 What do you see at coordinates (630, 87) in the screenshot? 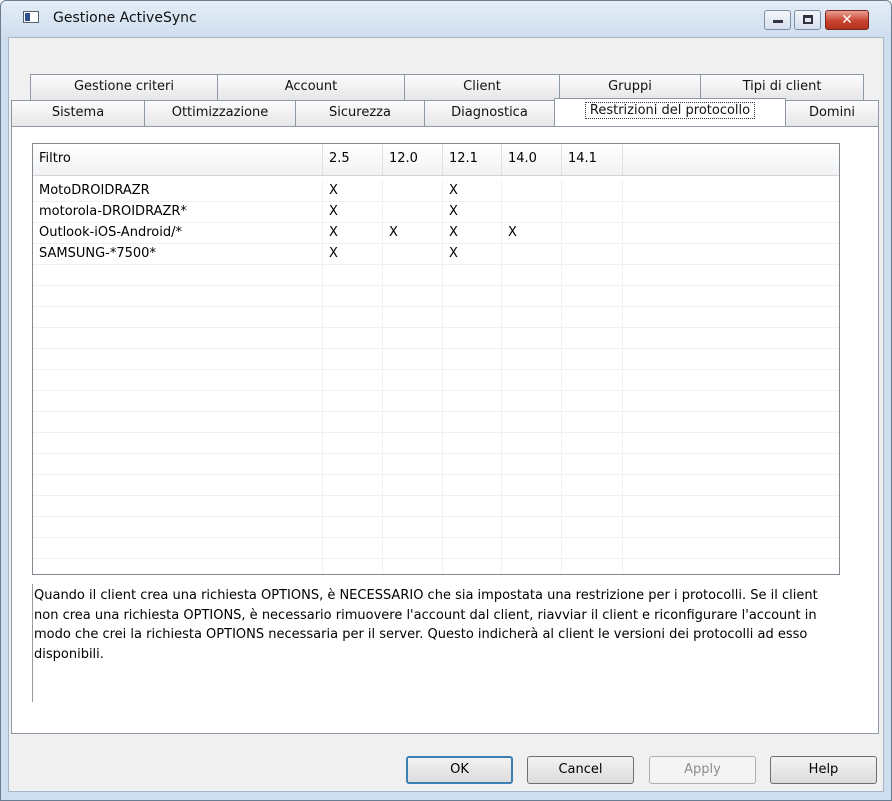
I see `tab-gruppi: Gruppi` at bounding box center [630, 87].